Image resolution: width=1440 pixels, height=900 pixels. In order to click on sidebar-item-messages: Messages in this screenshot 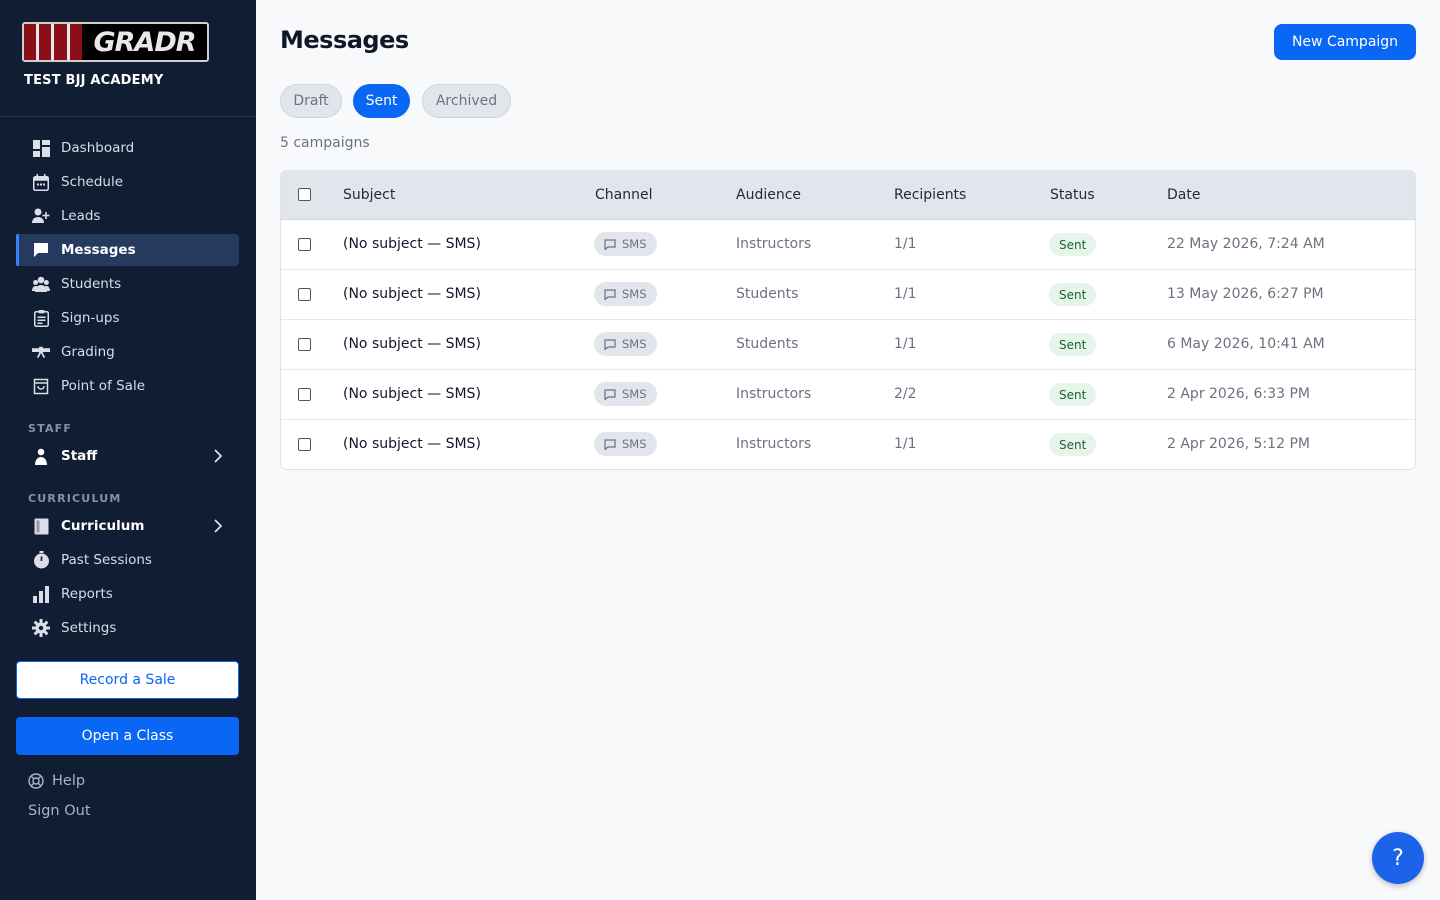, I will do `click(127, 250)`.